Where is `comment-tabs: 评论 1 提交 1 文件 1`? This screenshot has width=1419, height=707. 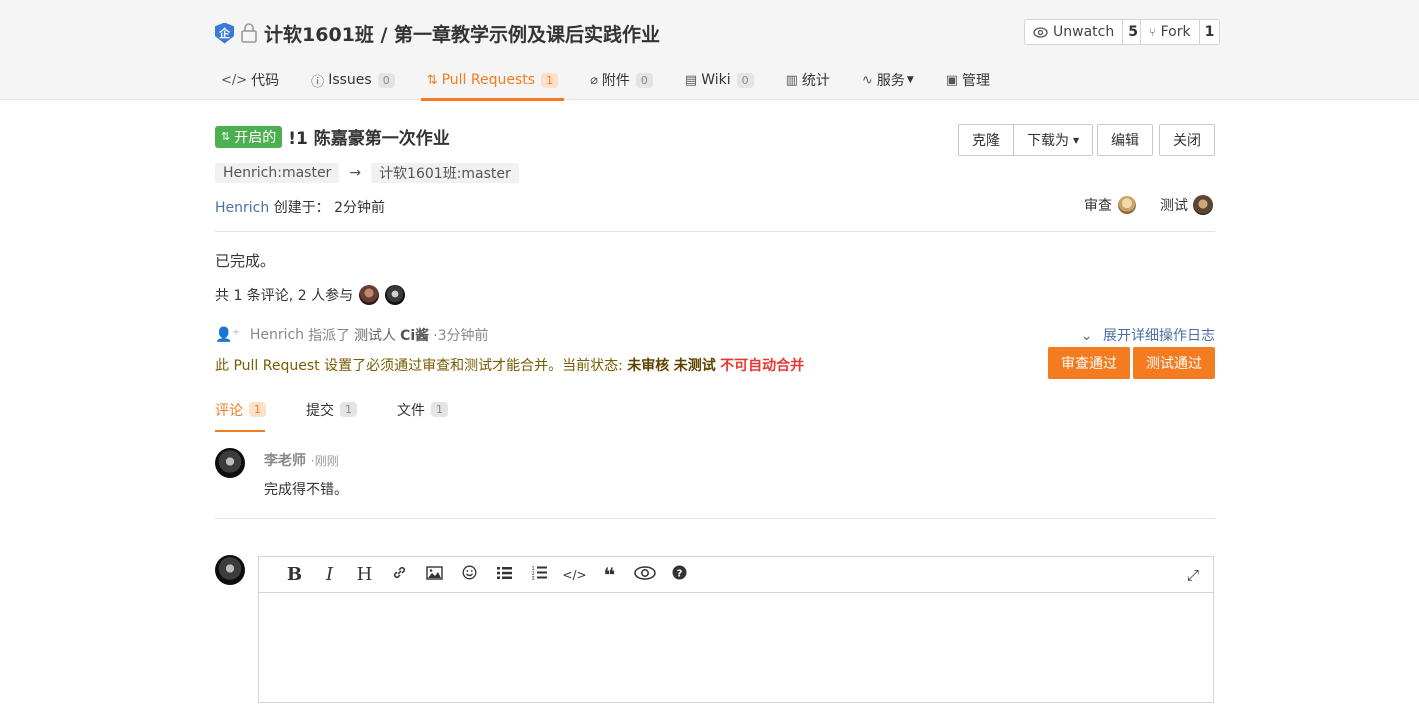
comment-tabs: 评论 1 提交 1 文件 1 is located at coordinates (351, 414).